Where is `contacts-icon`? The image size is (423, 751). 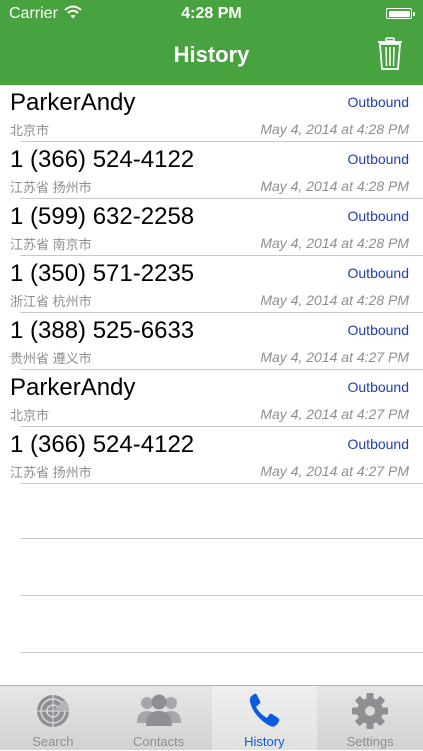
contacts-icon is located at coordinates (158, 710).